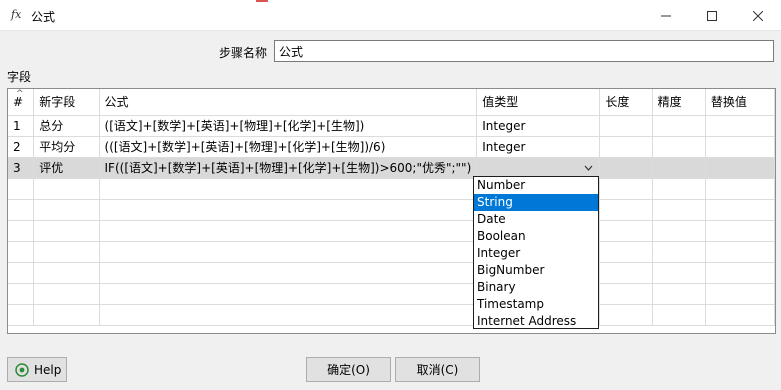 This screenshot has height=390, width=781. Describe the element at coordinates (66, 126) in the screenshot. I see `new-field-cell: 总分` at that location.